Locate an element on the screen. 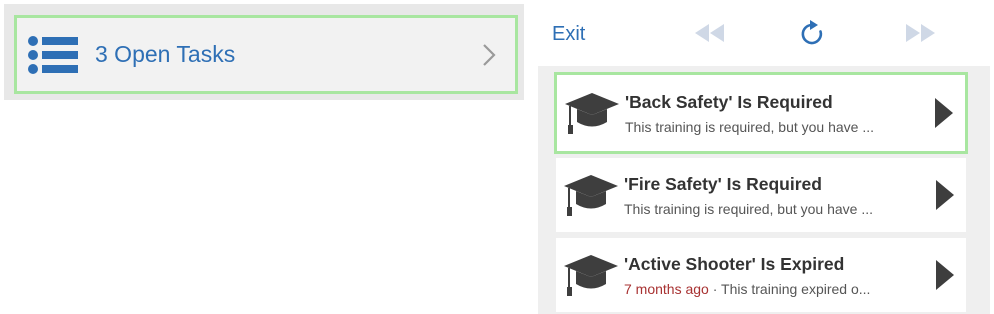 The image size is (994, 314). chevron-right-icon is located at coordinates (489, 54).